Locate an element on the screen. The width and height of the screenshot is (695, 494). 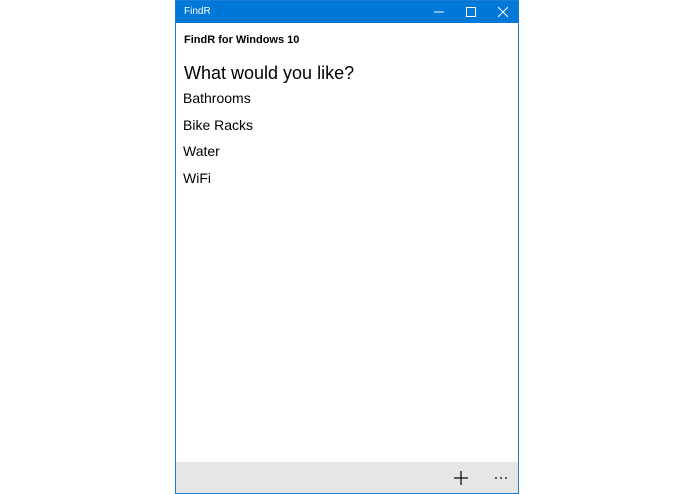
list-item-bathrooms: Bathrooms is located at coordinates (218, 102).